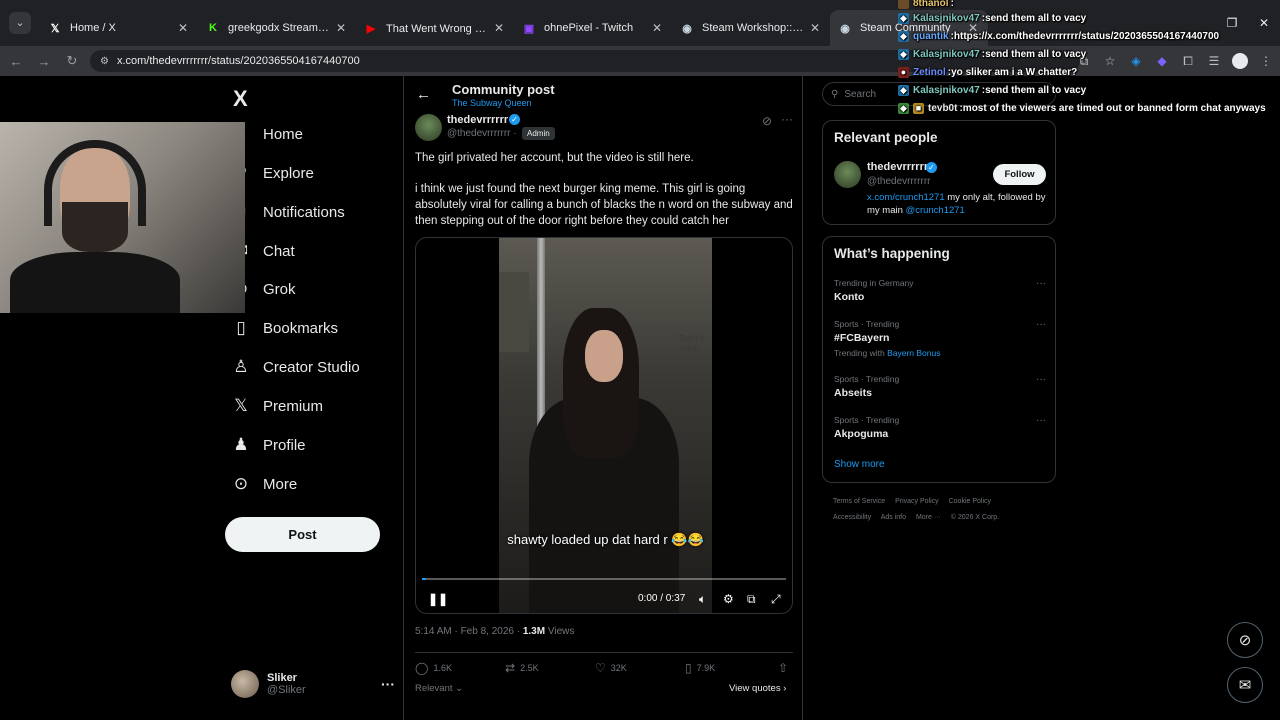  I want to click on browser-tab: 𝕏 Home / X ✕, so click(119, 28).